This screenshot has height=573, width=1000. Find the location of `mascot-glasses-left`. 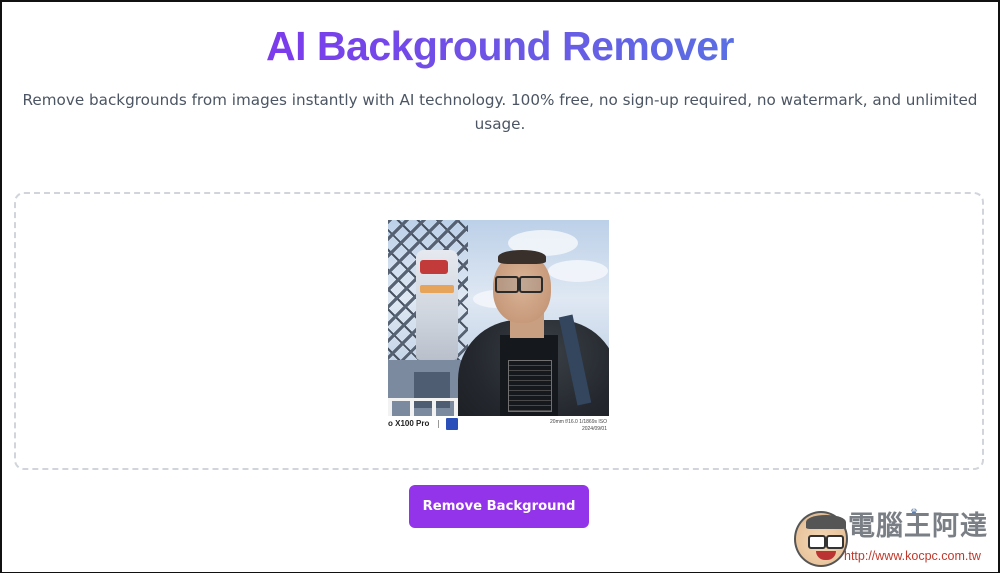

mascot-glasses-left is located at coordinates (817, 542).